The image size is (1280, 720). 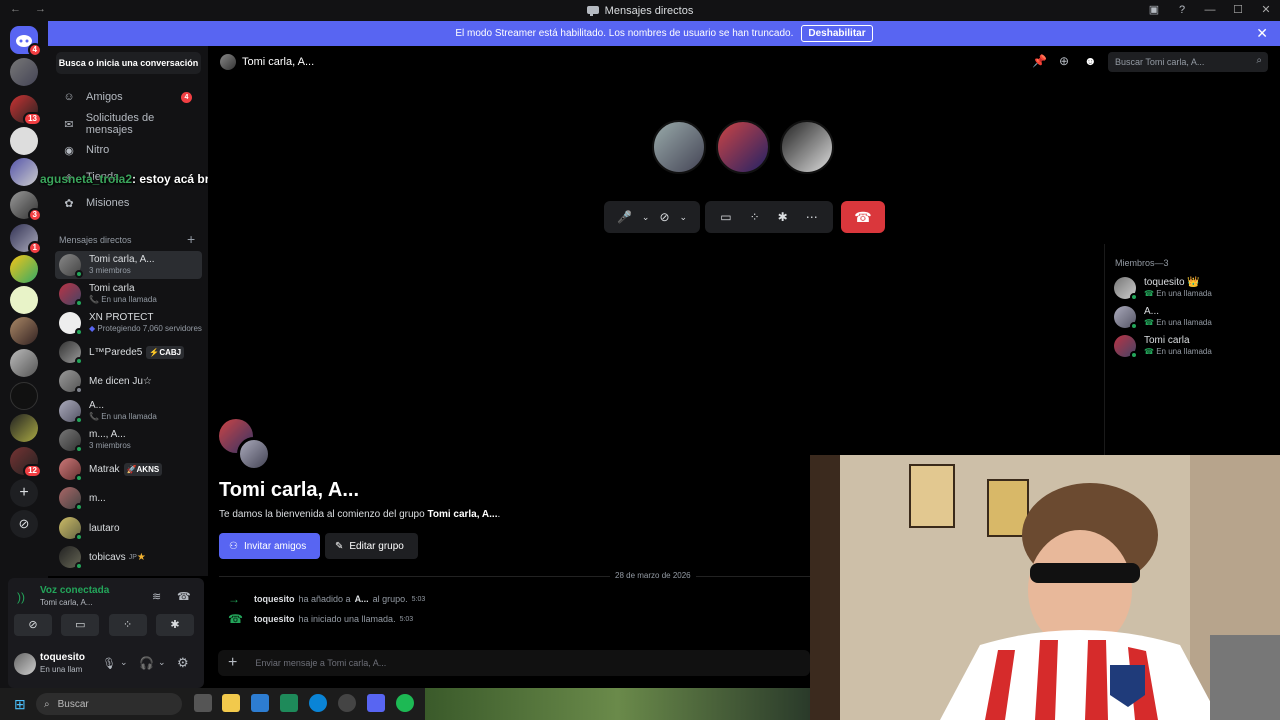 What do you see at coordinates (376, 703) in the screenshot?
I see `discord-taskbar-icon` at bounding box center [376, 703].